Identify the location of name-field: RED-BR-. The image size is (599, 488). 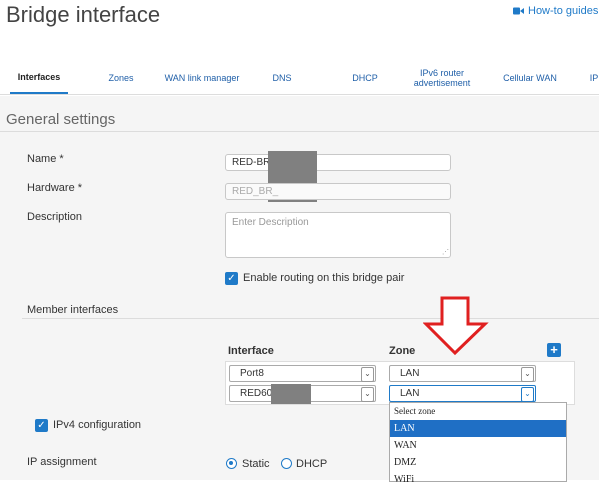
(338, 162).